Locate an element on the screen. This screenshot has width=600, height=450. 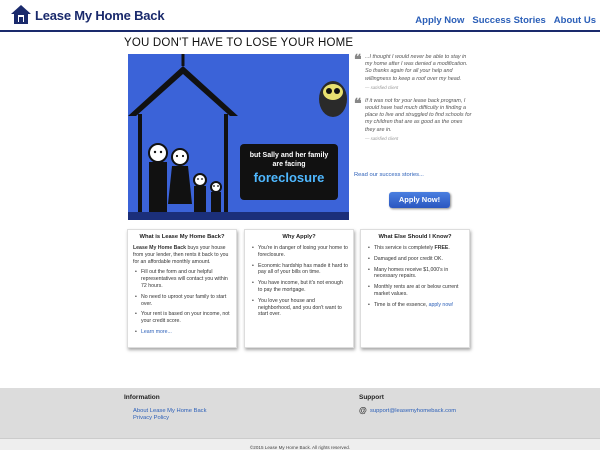
footer-info-heading: Information is located at coordinates (142, 397).